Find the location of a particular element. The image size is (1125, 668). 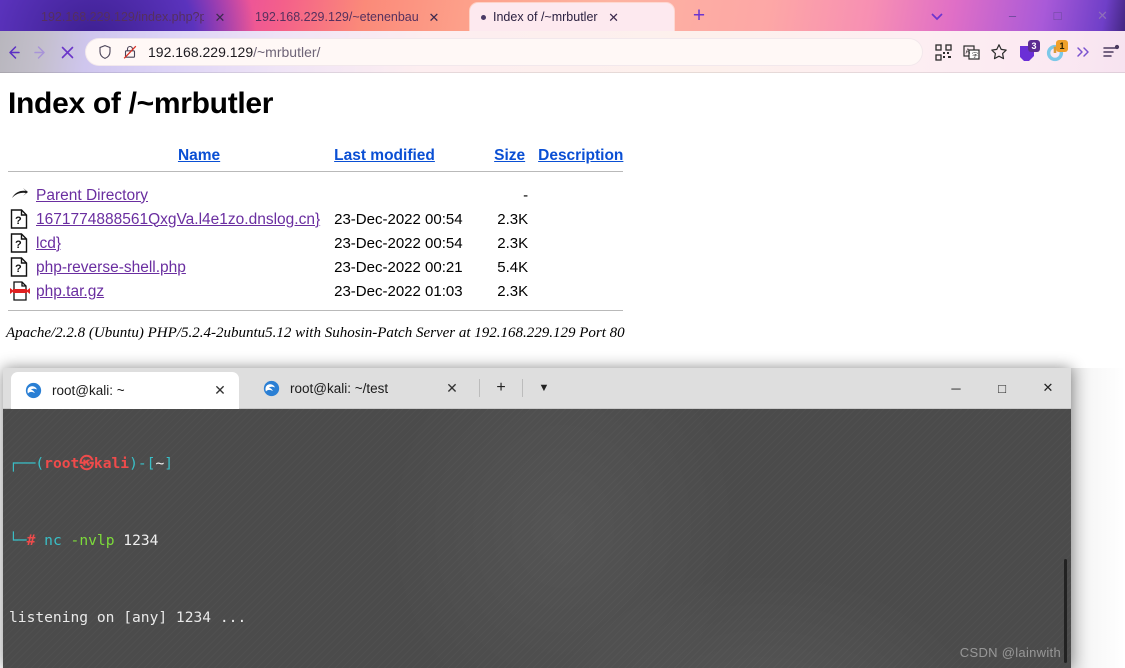

terminal-command-line: └─# nc -nvlp 1234 is located at coordinates (540, 540).